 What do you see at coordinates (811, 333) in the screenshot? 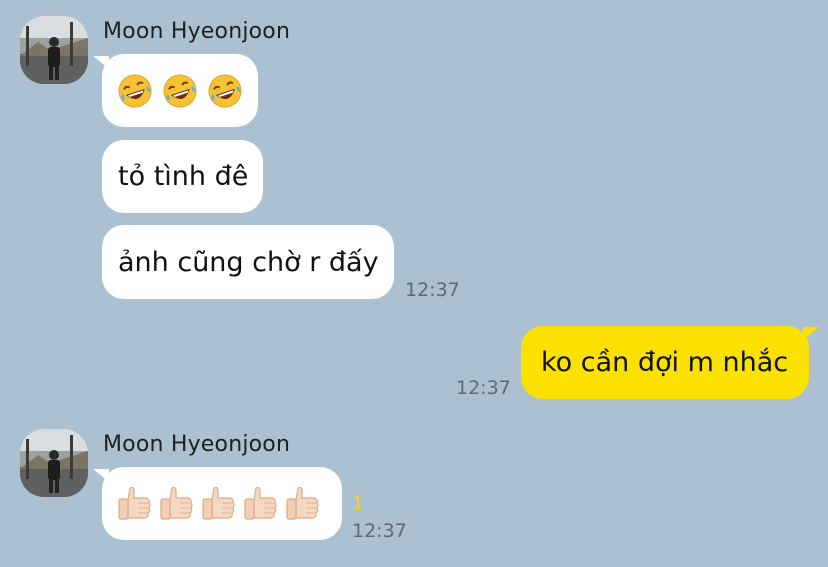
I see `bubble-tail` at bounding box center [811, 333].